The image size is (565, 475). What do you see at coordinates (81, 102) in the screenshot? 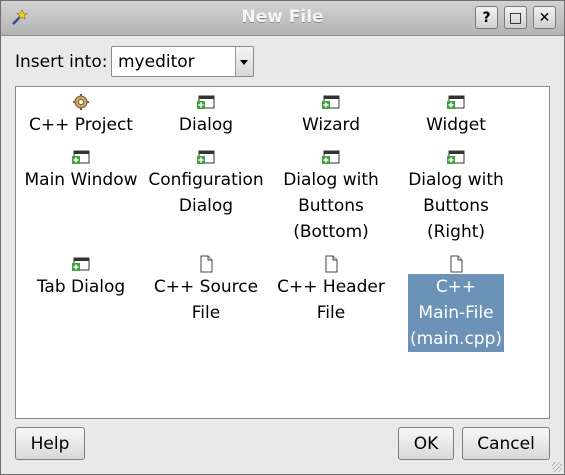
I see `gear-icon` at bounding box center [81, 102].